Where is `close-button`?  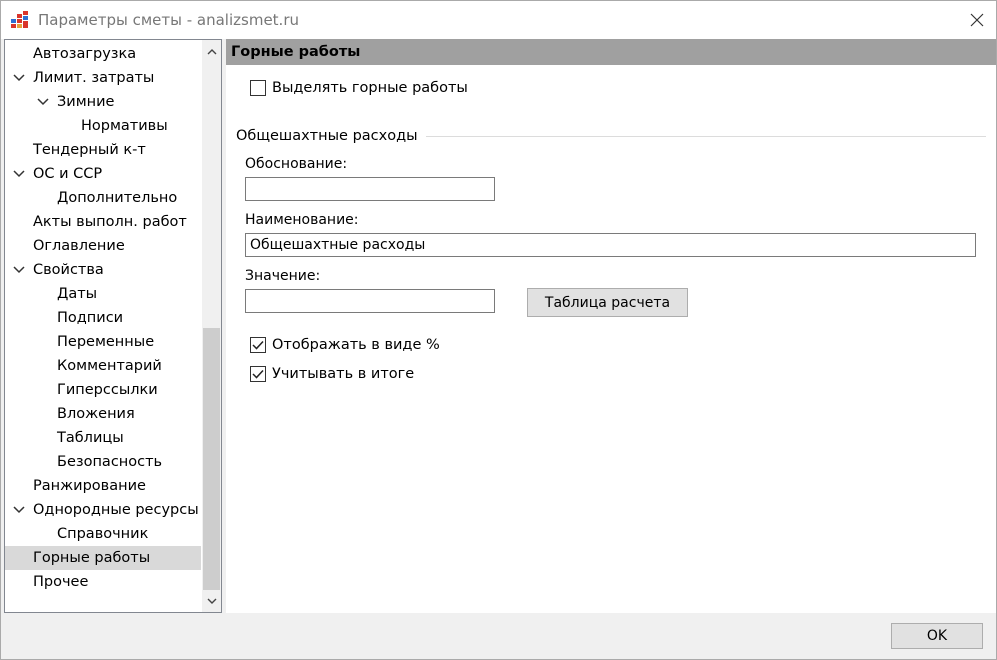
close-button is located at coordinates (977, 20).